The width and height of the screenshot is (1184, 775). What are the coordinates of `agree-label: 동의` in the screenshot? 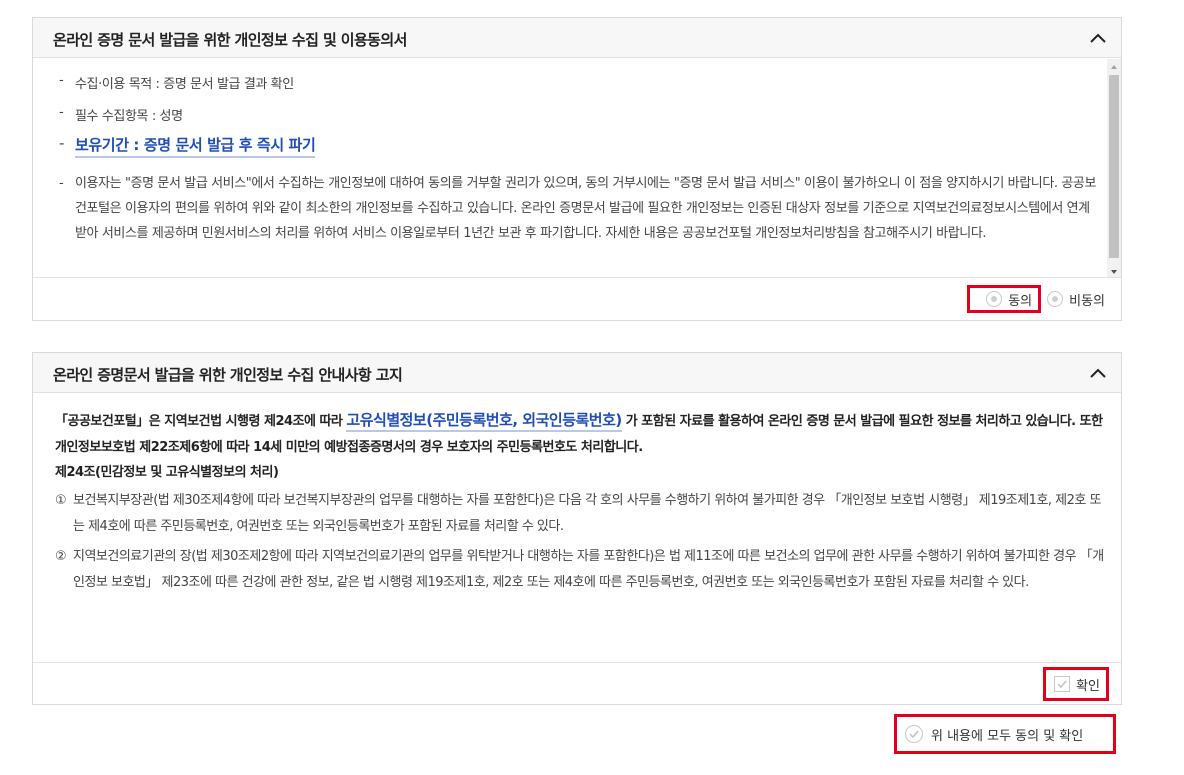 It's located at (1020, 301).